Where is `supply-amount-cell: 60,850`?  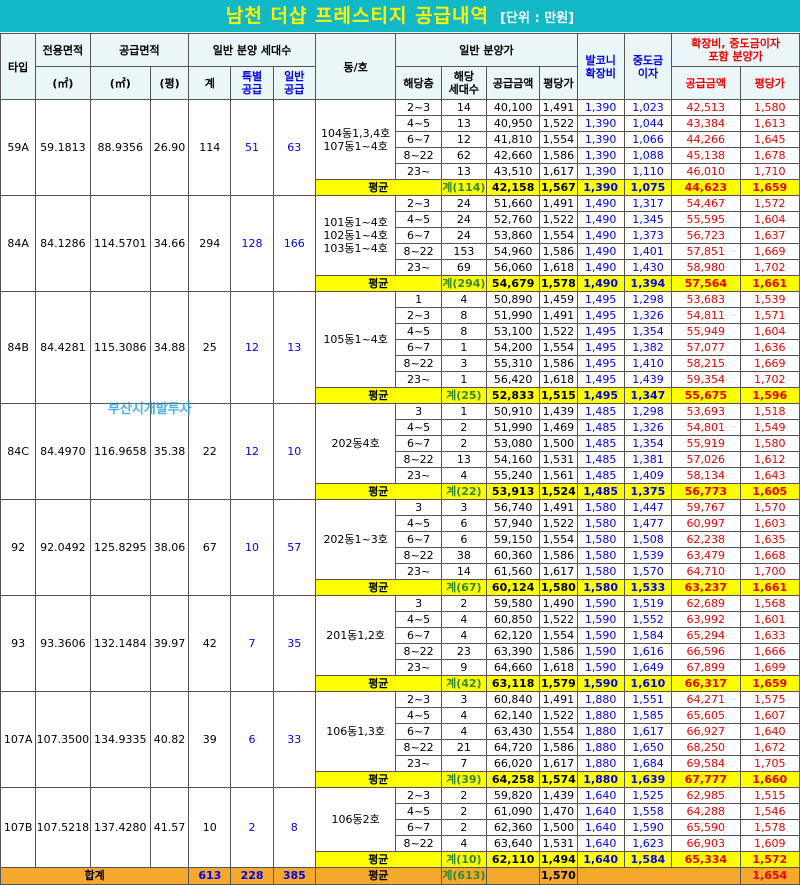
supply-amount-cell: 60,850 is located at coordinates (513, 619).